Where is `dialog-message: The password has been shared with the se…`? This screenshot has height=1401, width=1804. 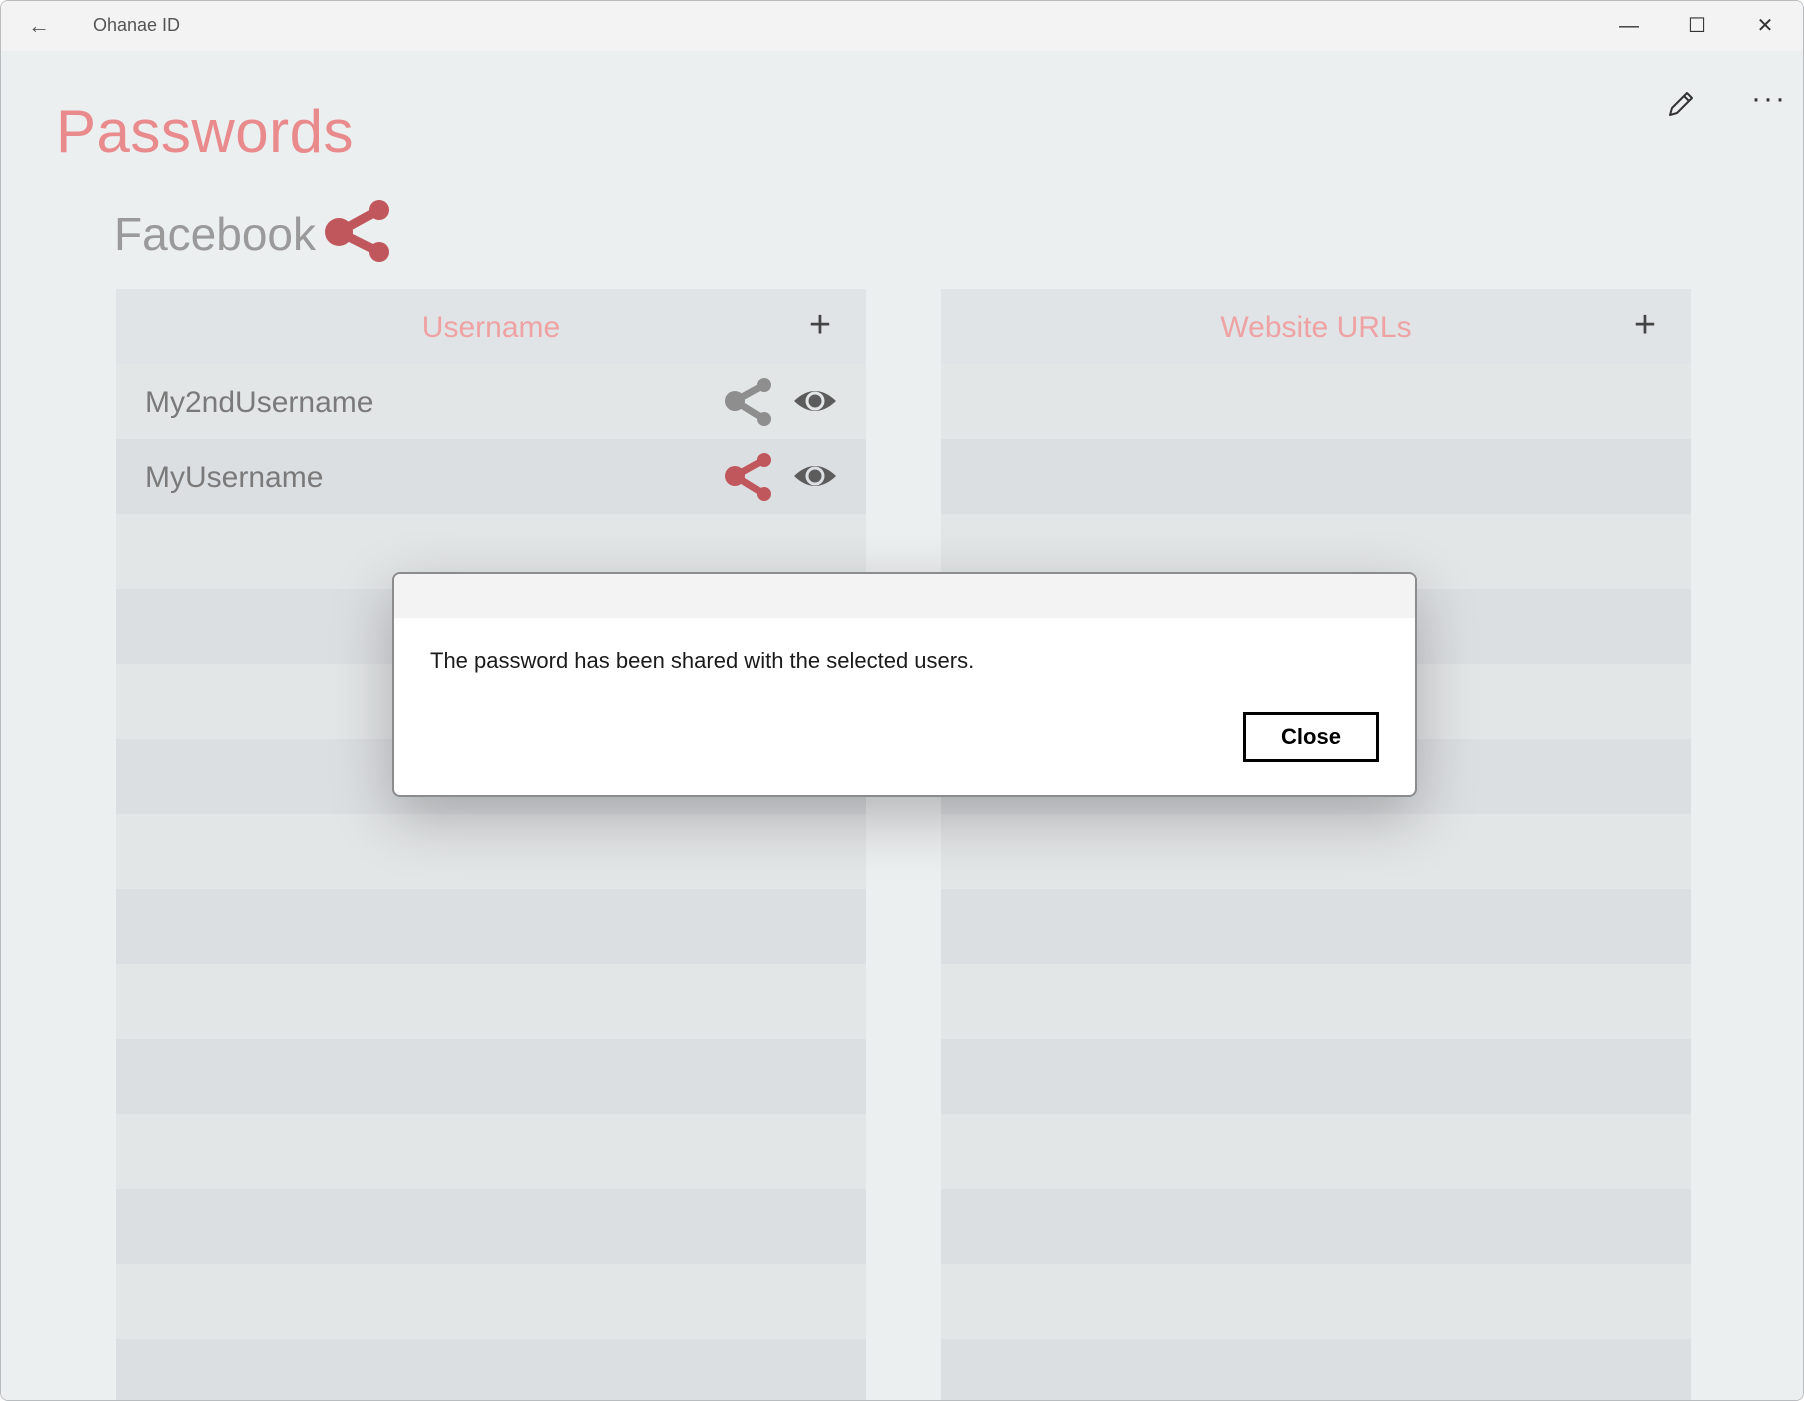
dialog-message: The password has been shared with the se… is located at coordinates (702, 660).